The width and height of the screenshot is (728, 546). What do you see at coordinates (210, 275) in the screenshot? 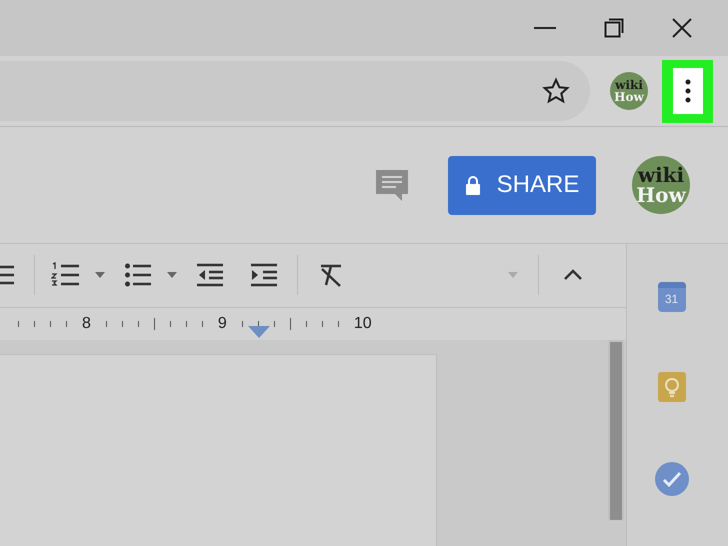
I see `decrease-indent-icon` at bounding box center [210, 275].